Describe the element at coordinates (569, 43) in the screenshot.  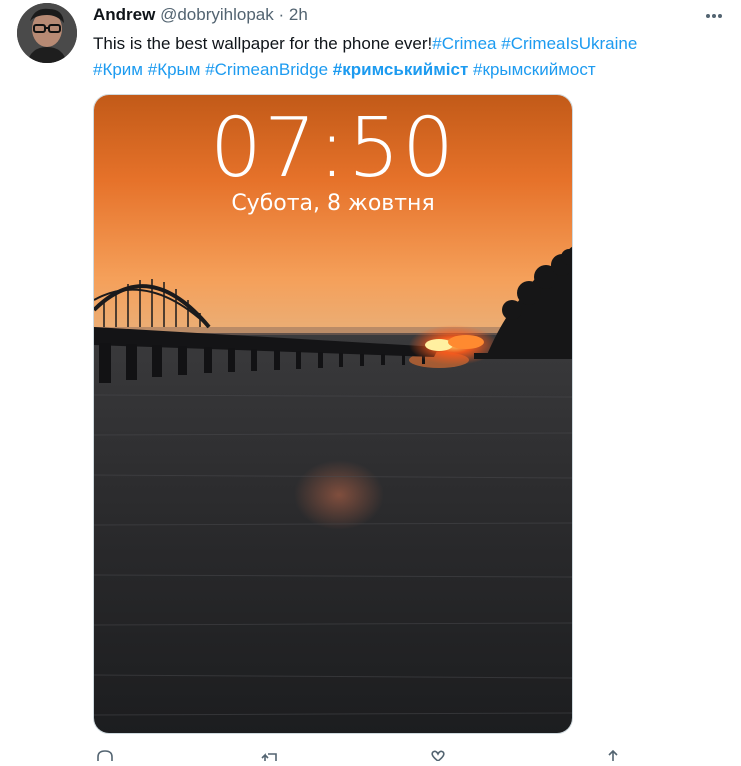
I see `hashtag-crimeaisukraine: #CrimeaIsUkraine` at that location.